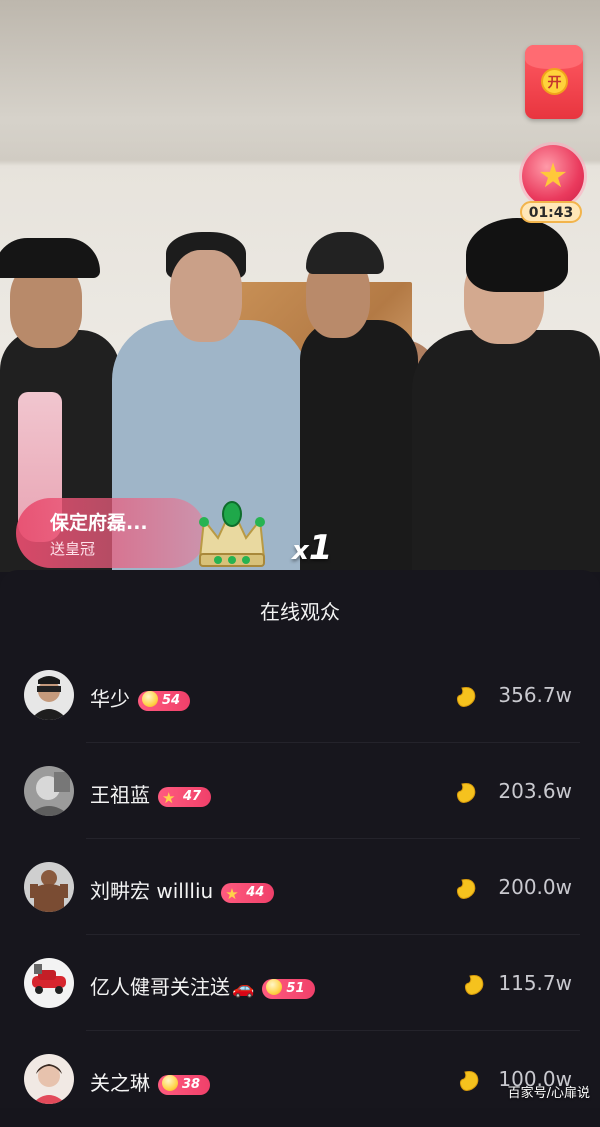 Image resolution: width=600 pixels, height=1127 pixels. Describe the element at coordinates (295, 988) in the screenshot. I see `level-number: 51` at that location.